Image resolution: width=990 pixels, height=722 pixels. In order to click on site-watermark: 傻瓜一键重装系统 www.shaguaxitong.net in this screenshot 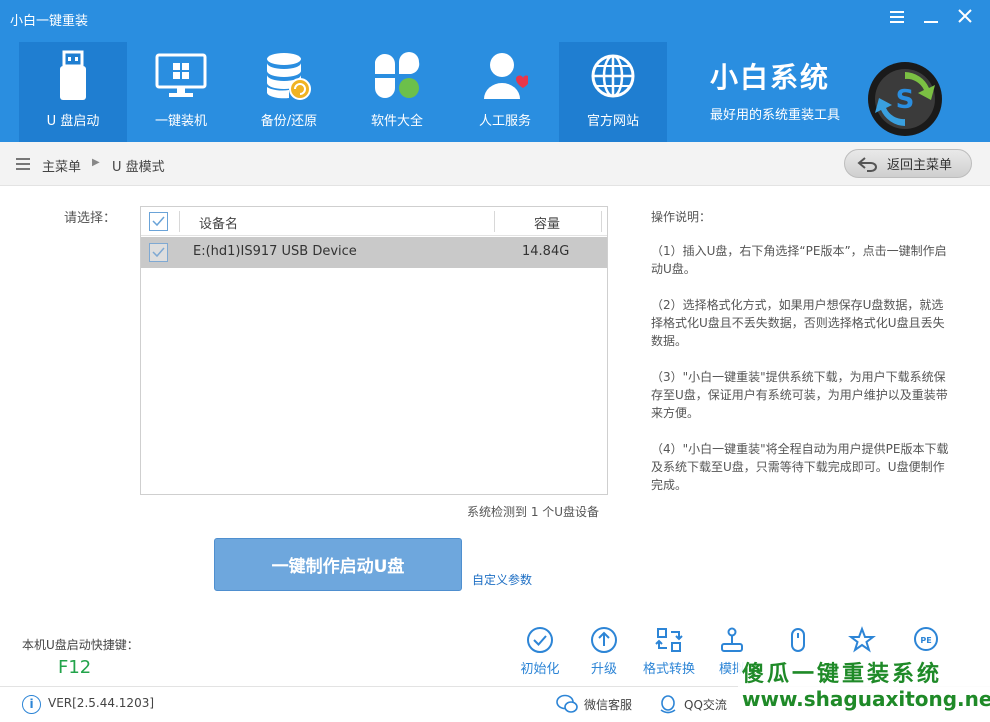, I will do `click(864, 687)`.